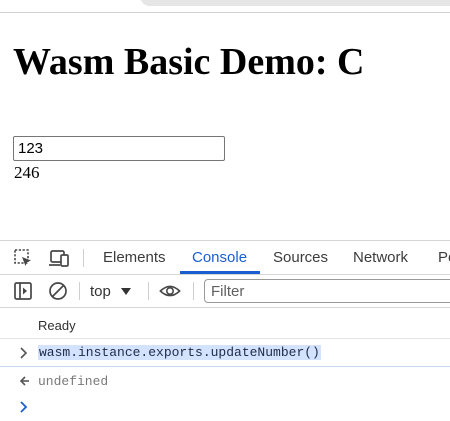 The image size is (450, 421). Describe the element at coordinates (225, 381) in the screenshot. I see `console-result-entry: undefined` at that location.